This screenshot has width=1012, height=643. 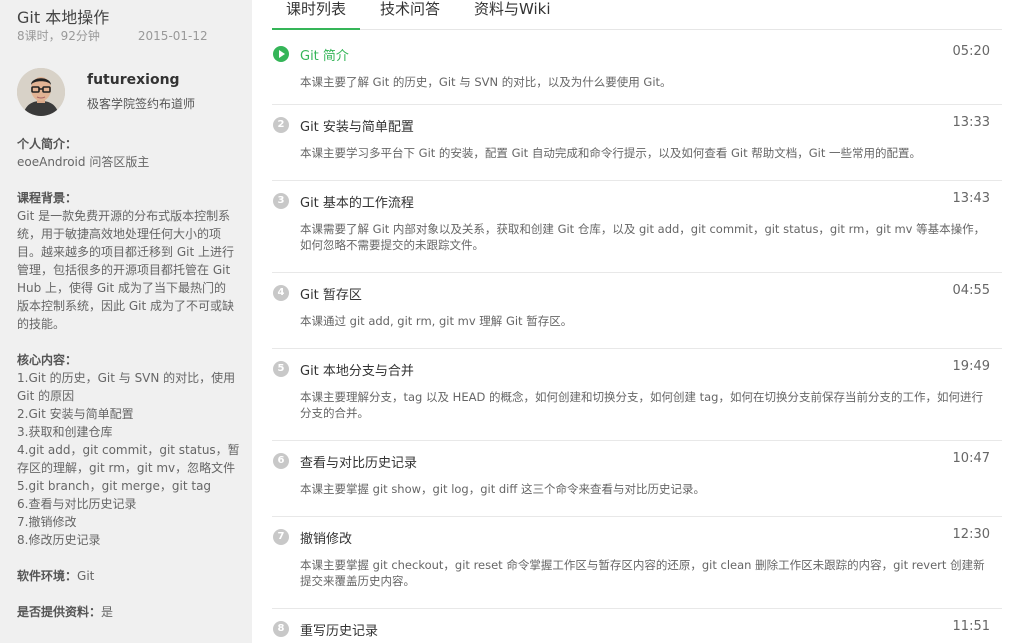 I want to click on lesson-number: 7, so click(x=281, y=537).